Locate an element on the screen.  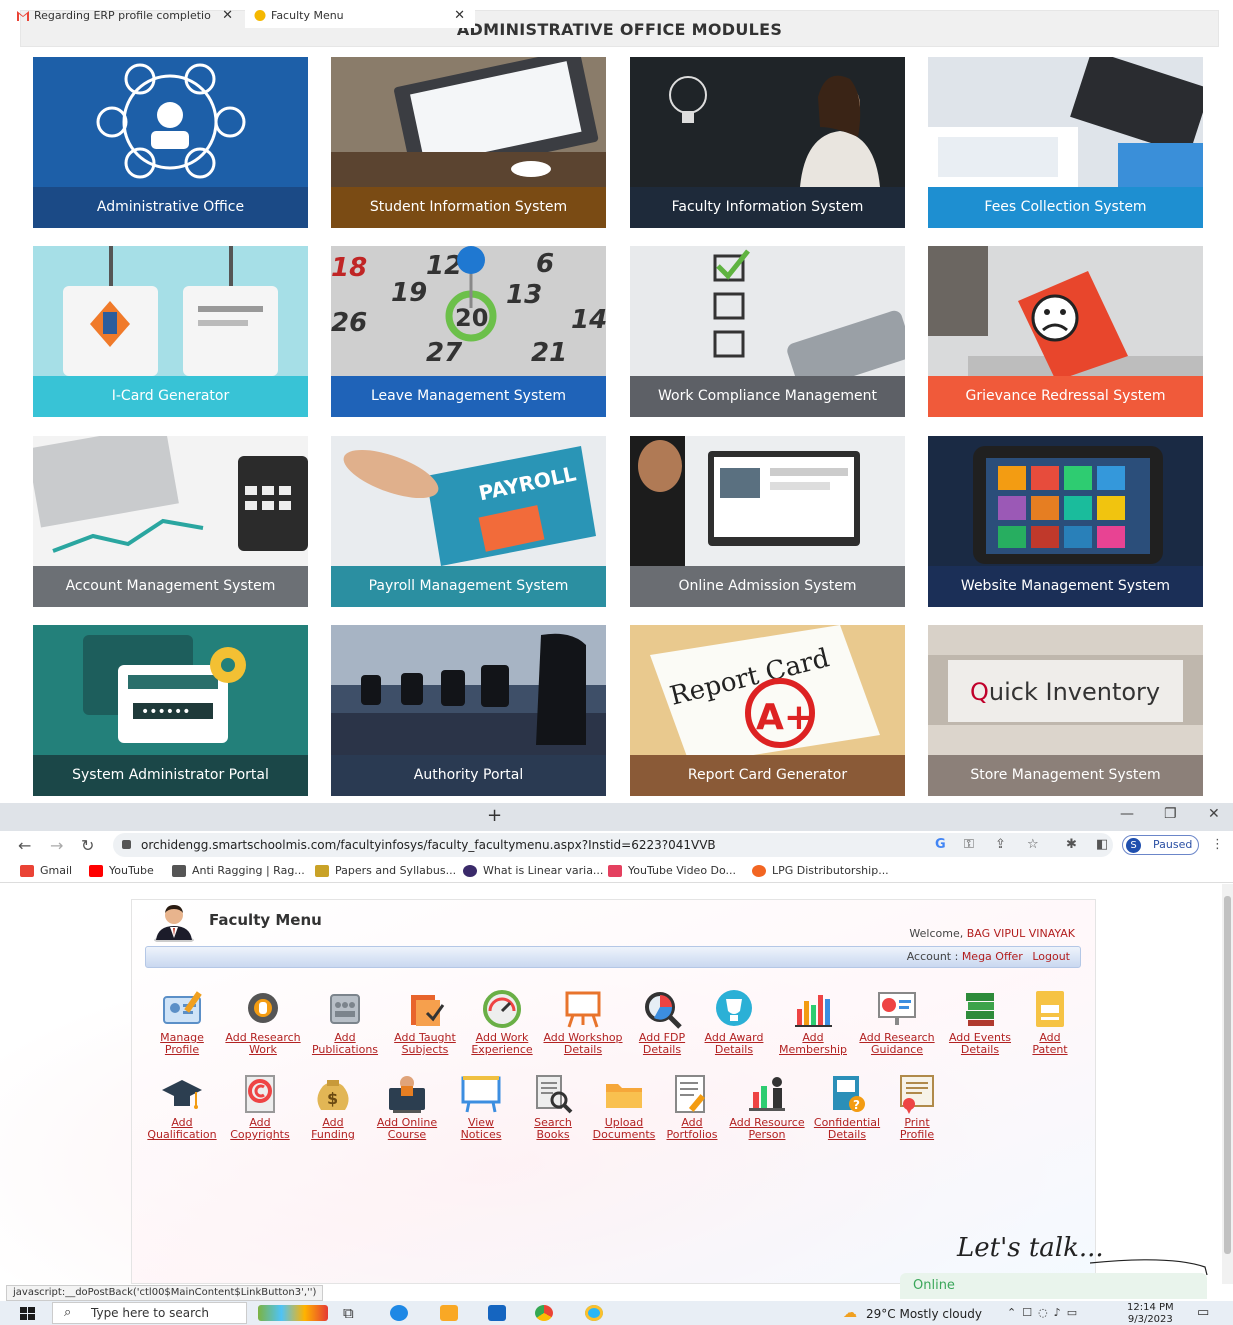
logout-link: Logout is located at coordinates (1051, 956).